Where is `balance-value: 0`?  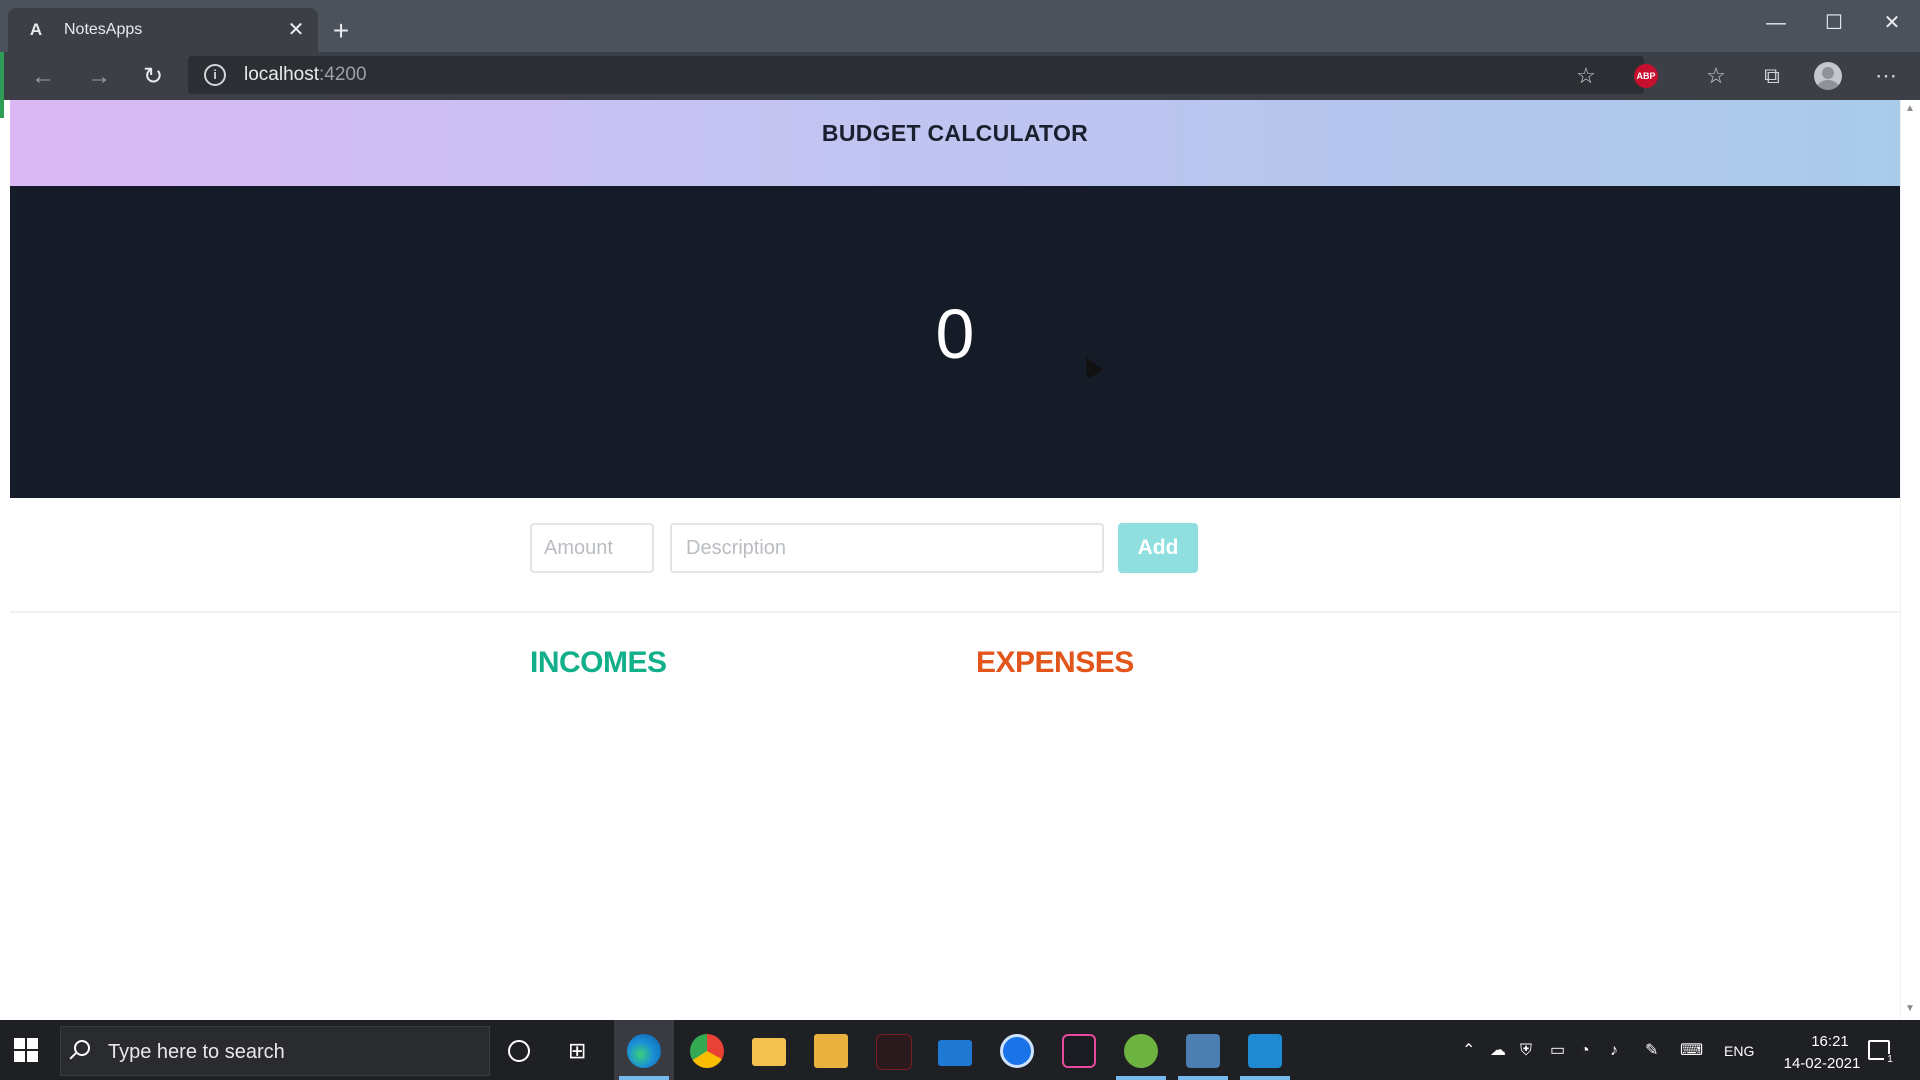 balance-value: 0 is located at coordinates (955, 334).